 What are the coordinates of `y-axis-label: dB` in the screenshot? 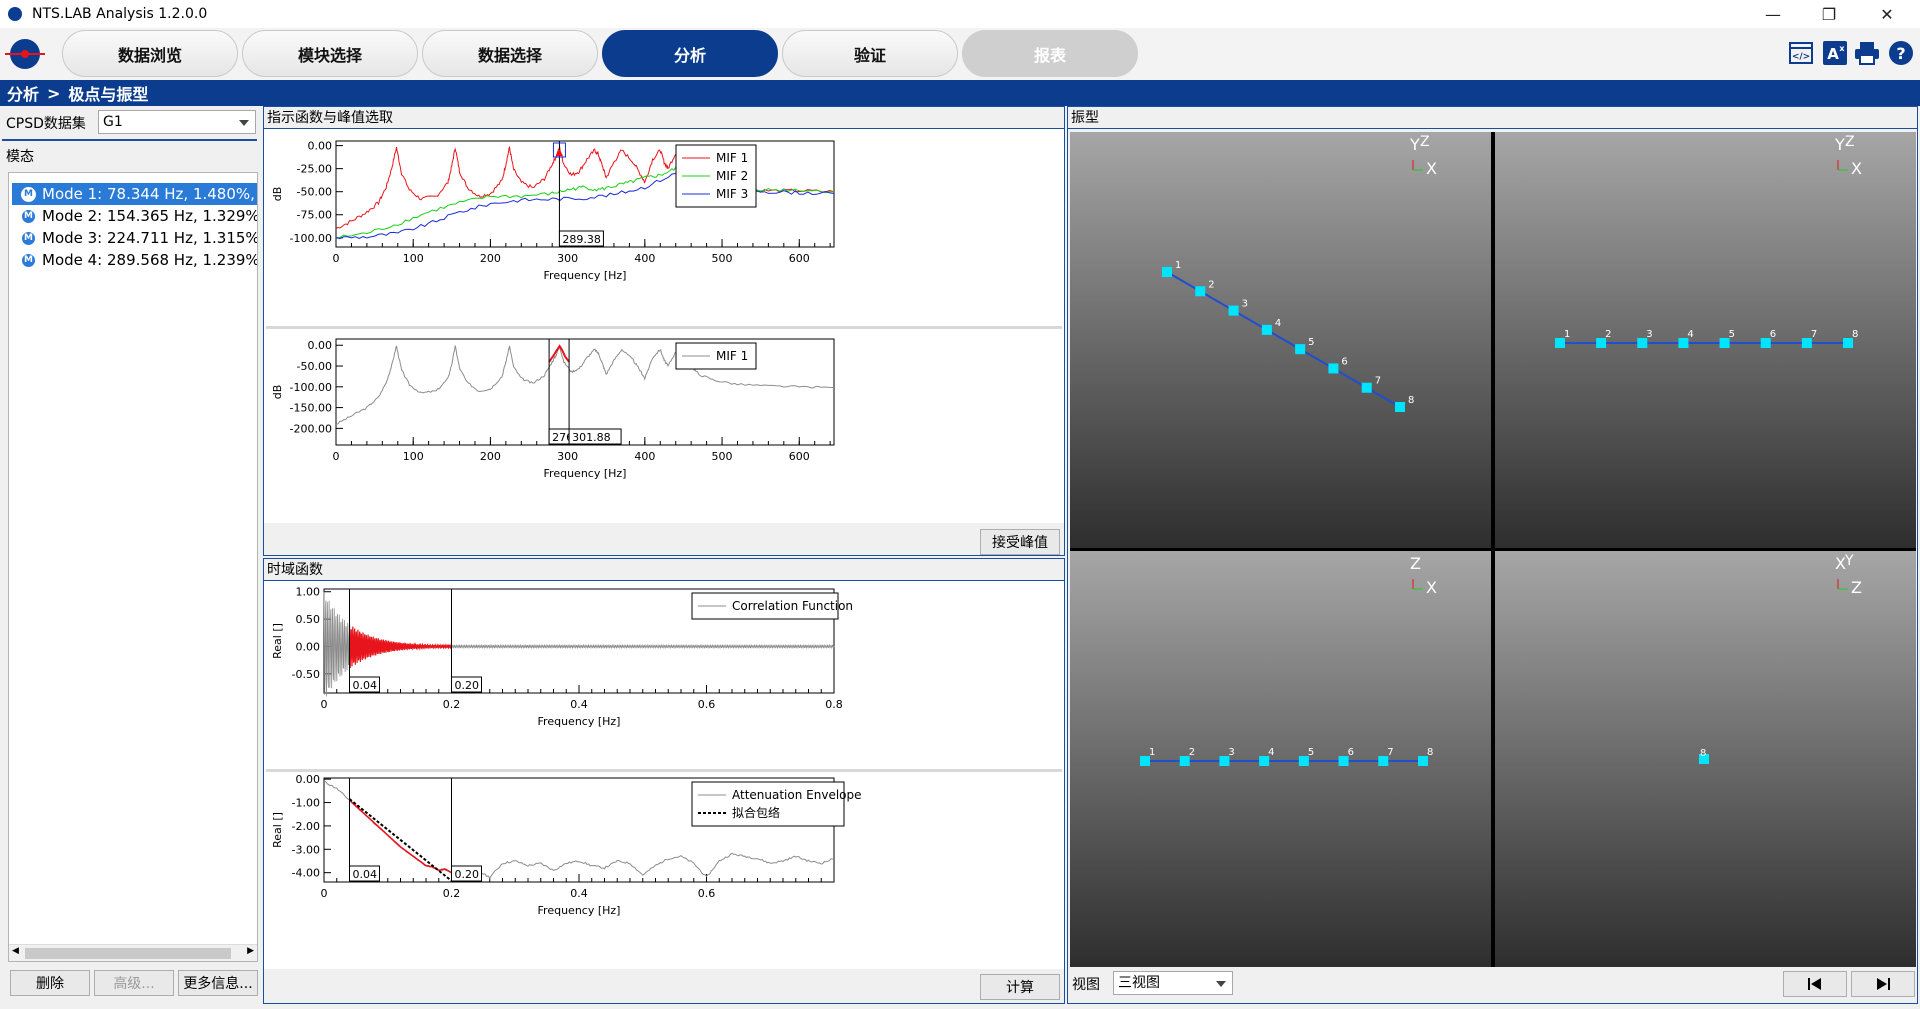 It's located at (277, 194).